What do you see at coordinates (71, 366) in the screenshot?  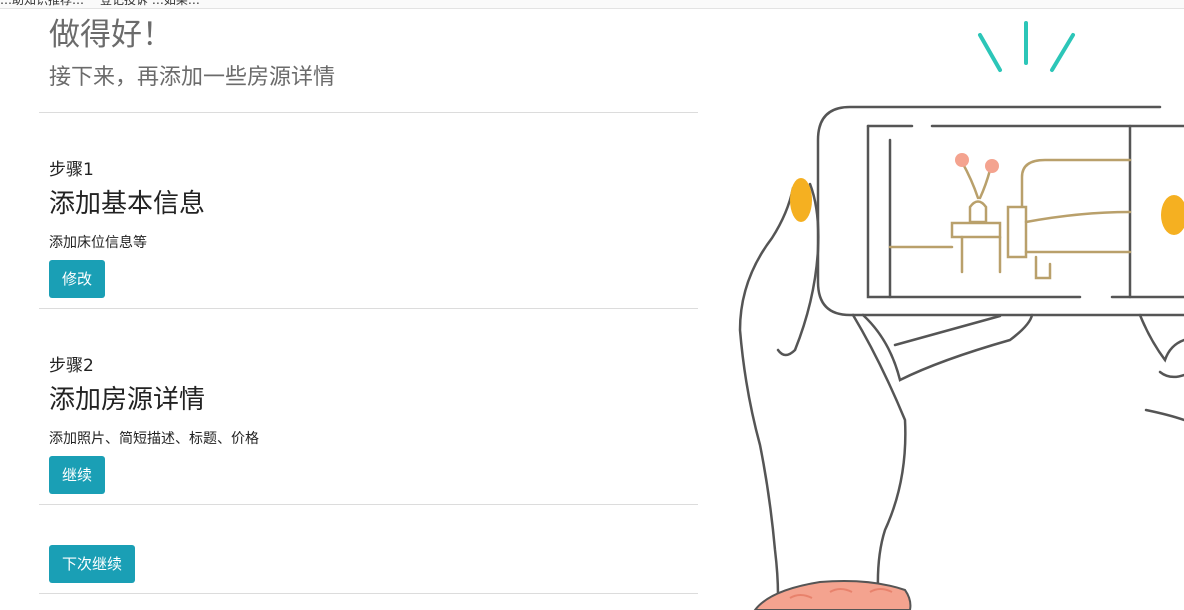 I see `step-2-label: 步骤2` at bounding box center [71, 366].